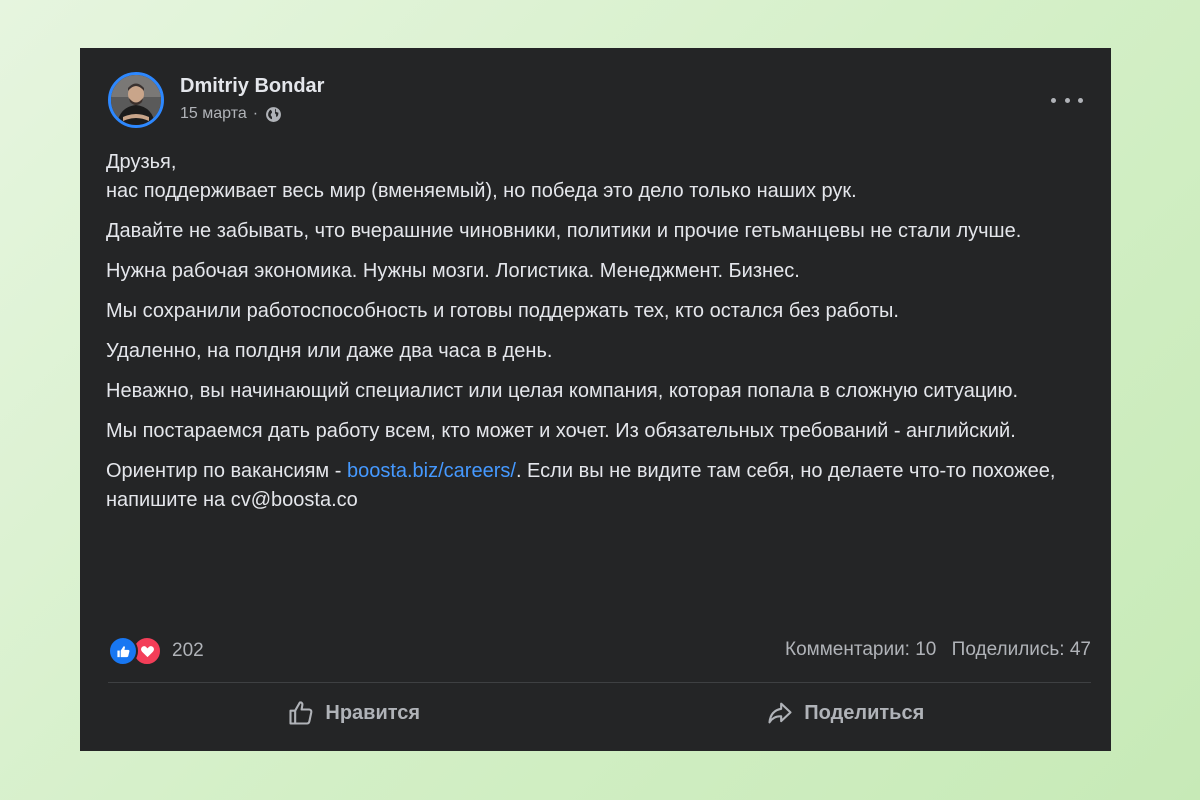  I want to click on post-meta: 15 марта ·, so click(231, 114).